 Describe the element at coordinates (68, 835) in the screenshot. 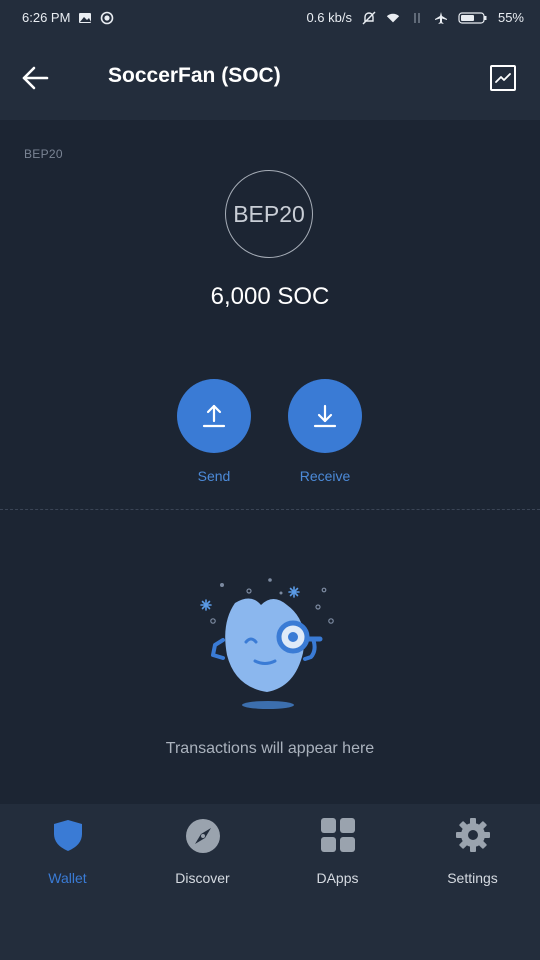

I see `shield-icon` at that location.